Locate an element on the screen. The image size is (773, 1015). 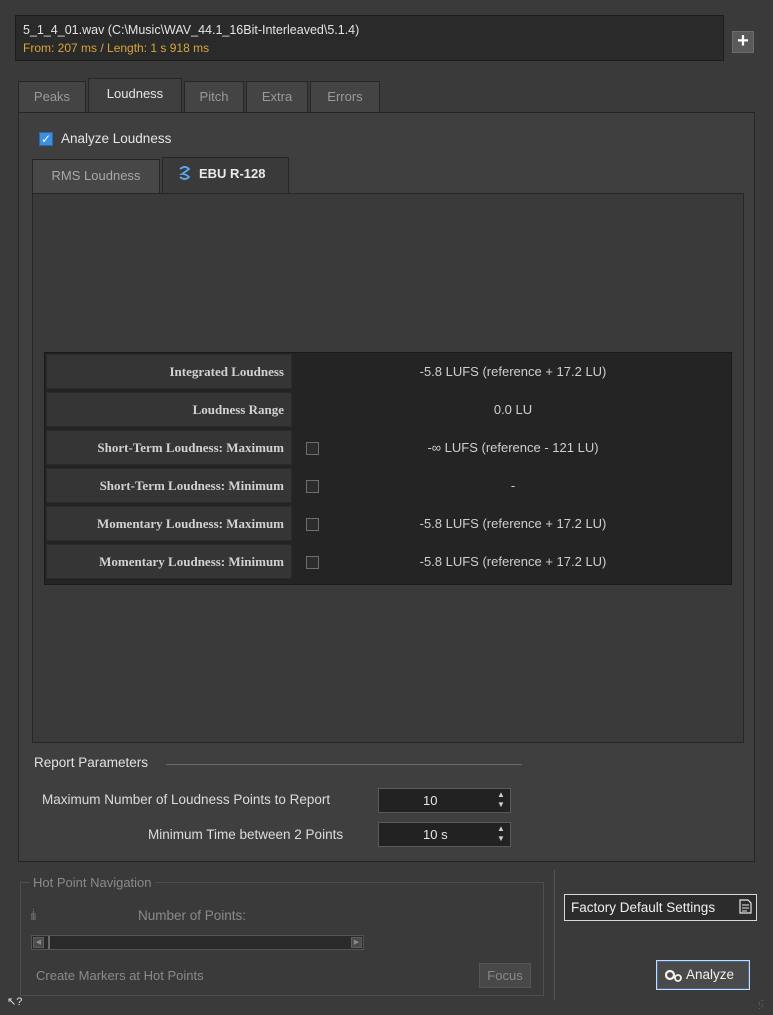
tab-loudness: Loudness is located at coordinates (135, 95).